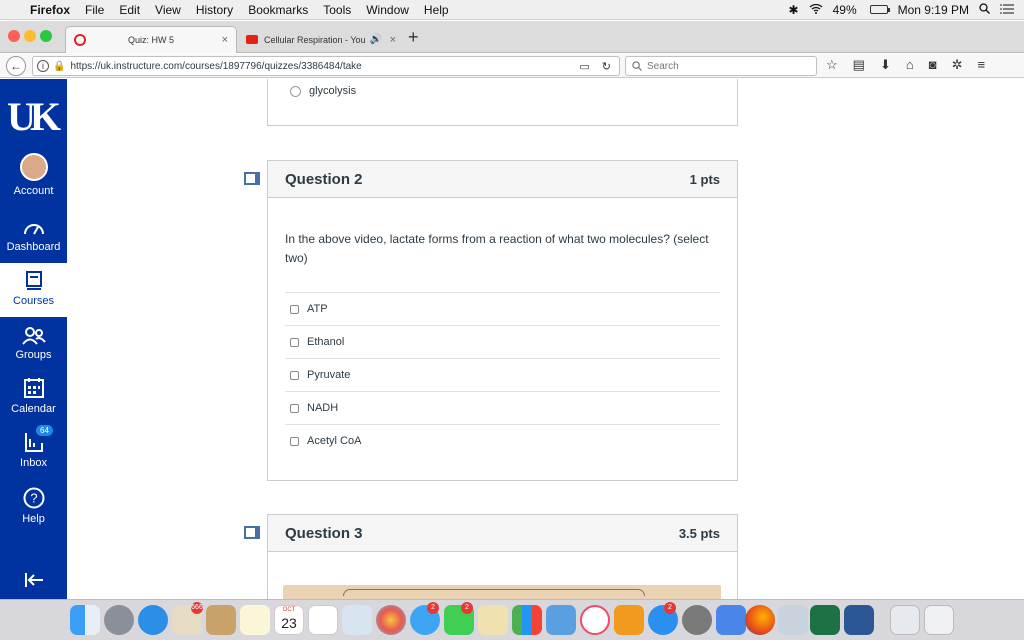  Describe the element at coordinates (329, 375) in the screenshot. I see `answer-label: Pyruvate` at that location.